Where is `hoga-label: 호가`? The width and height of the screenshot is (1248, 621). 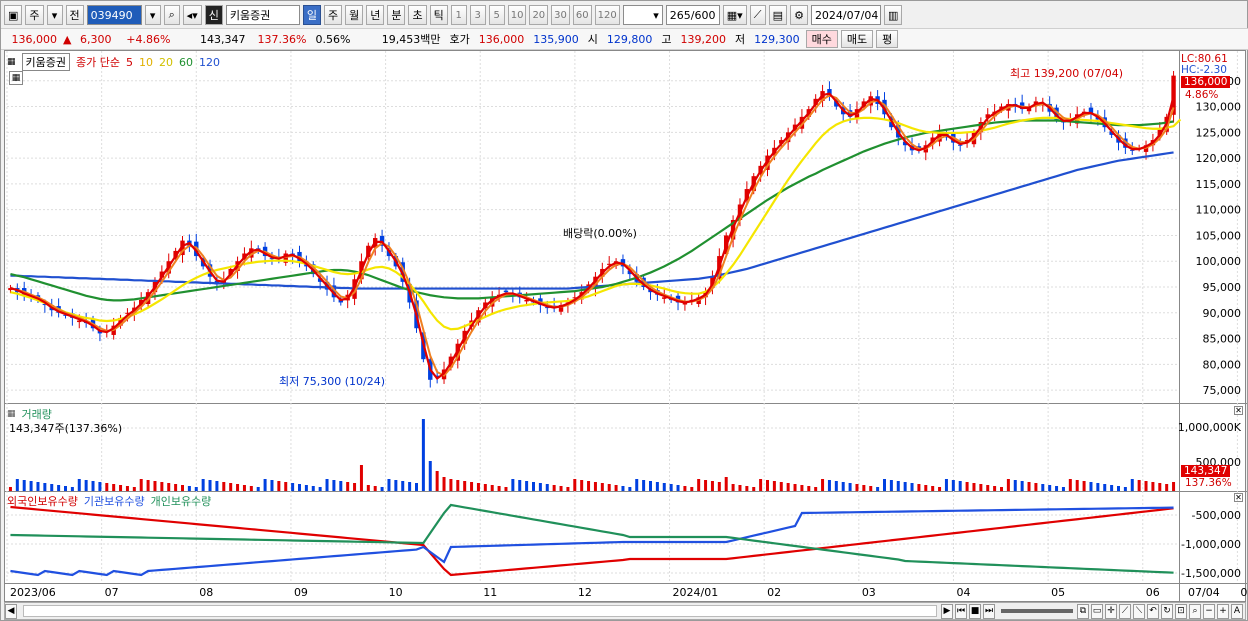 hoga-label: 호가 is located at coordinates (459, 39).